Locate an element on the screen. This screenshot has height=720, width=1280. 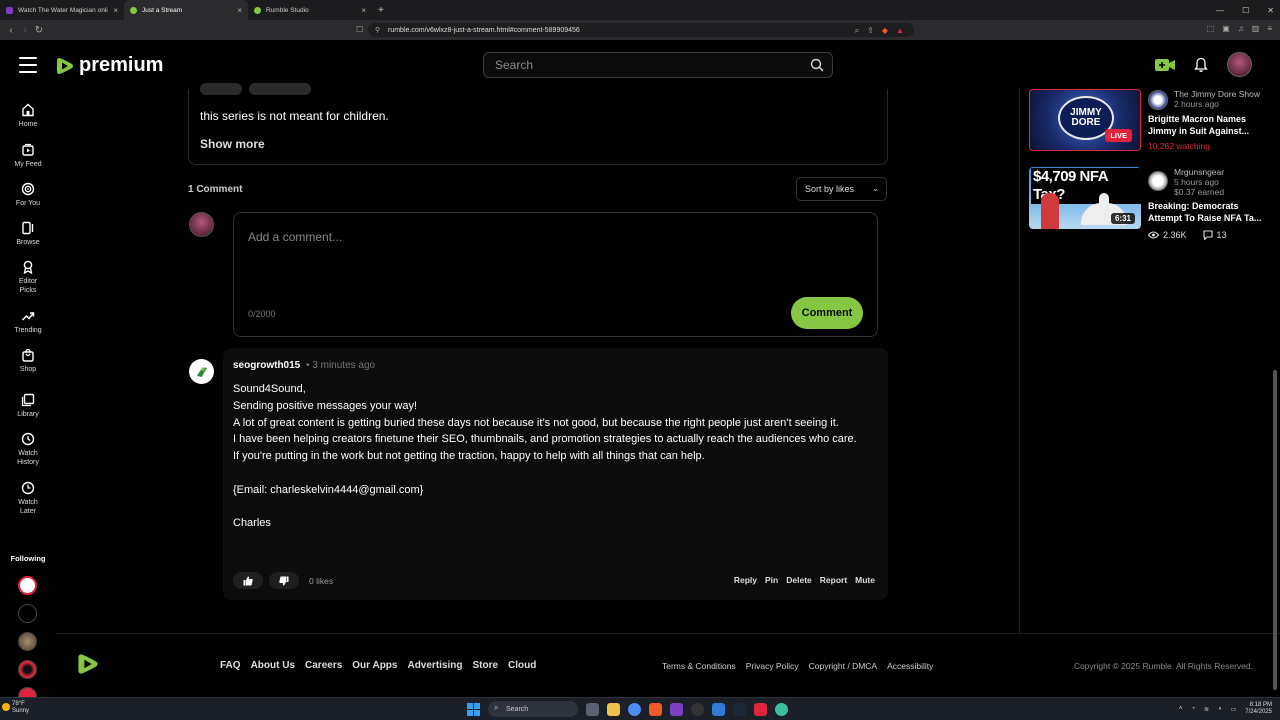
footer-link-careers: Careers is located at coordinates (323, 665).